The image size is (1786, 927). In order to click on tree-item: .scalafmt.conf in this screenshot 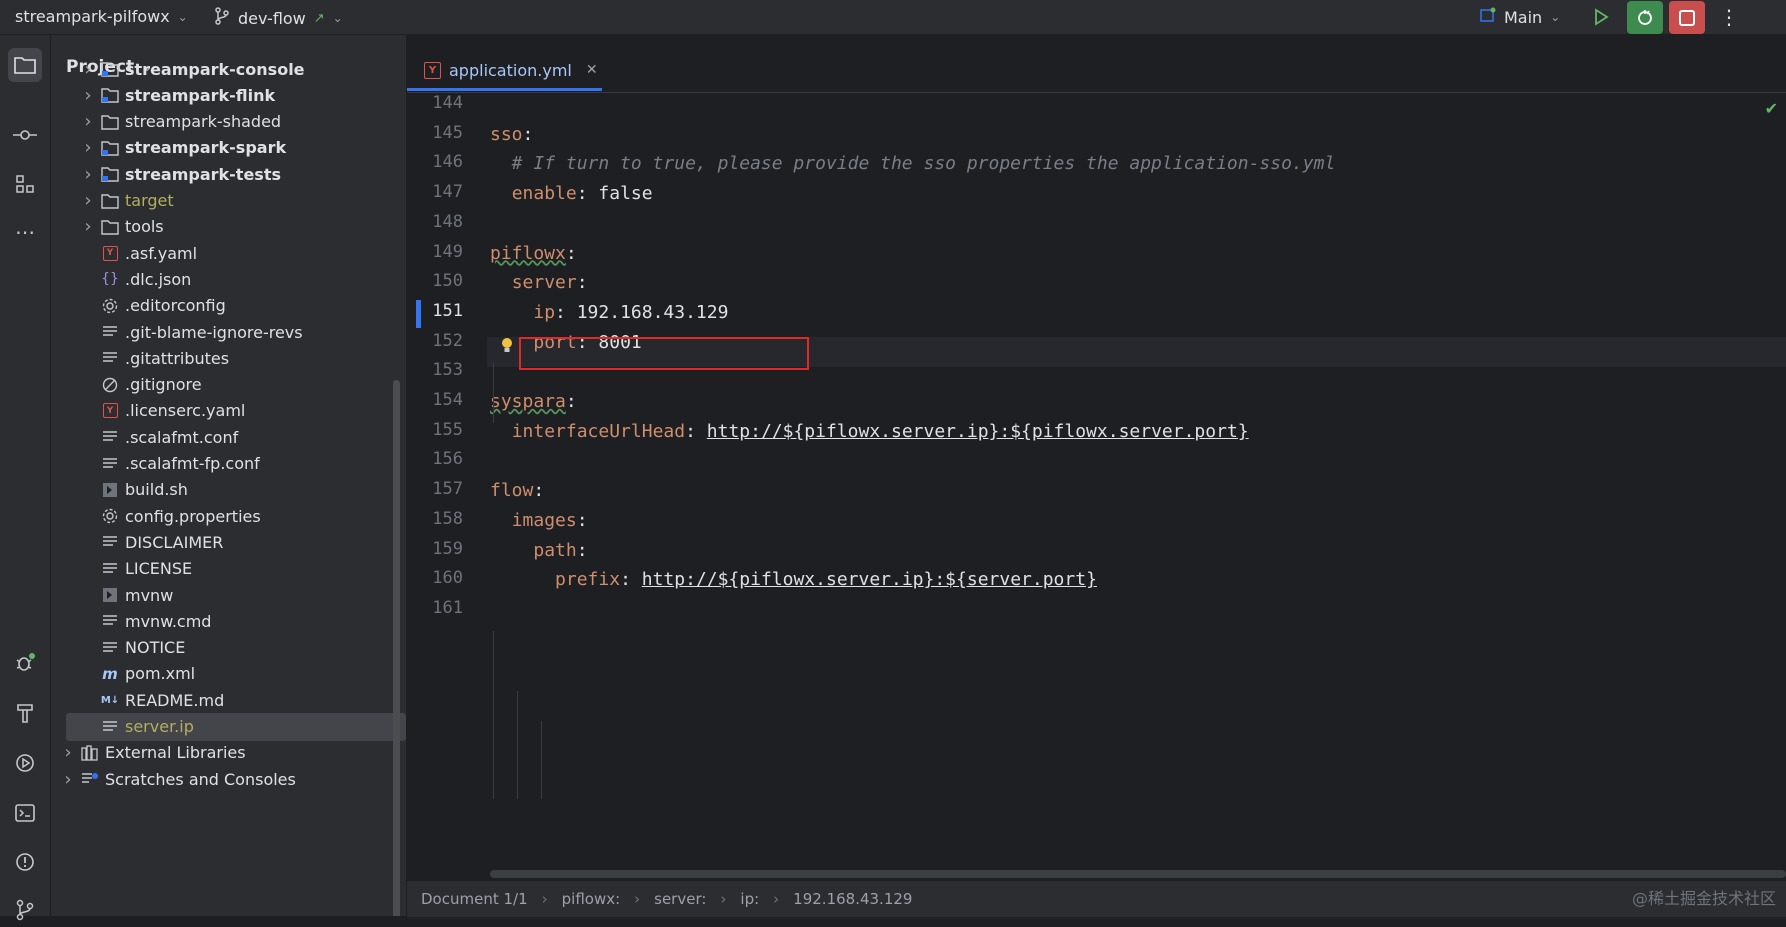, I will do `click(228, 437)`.